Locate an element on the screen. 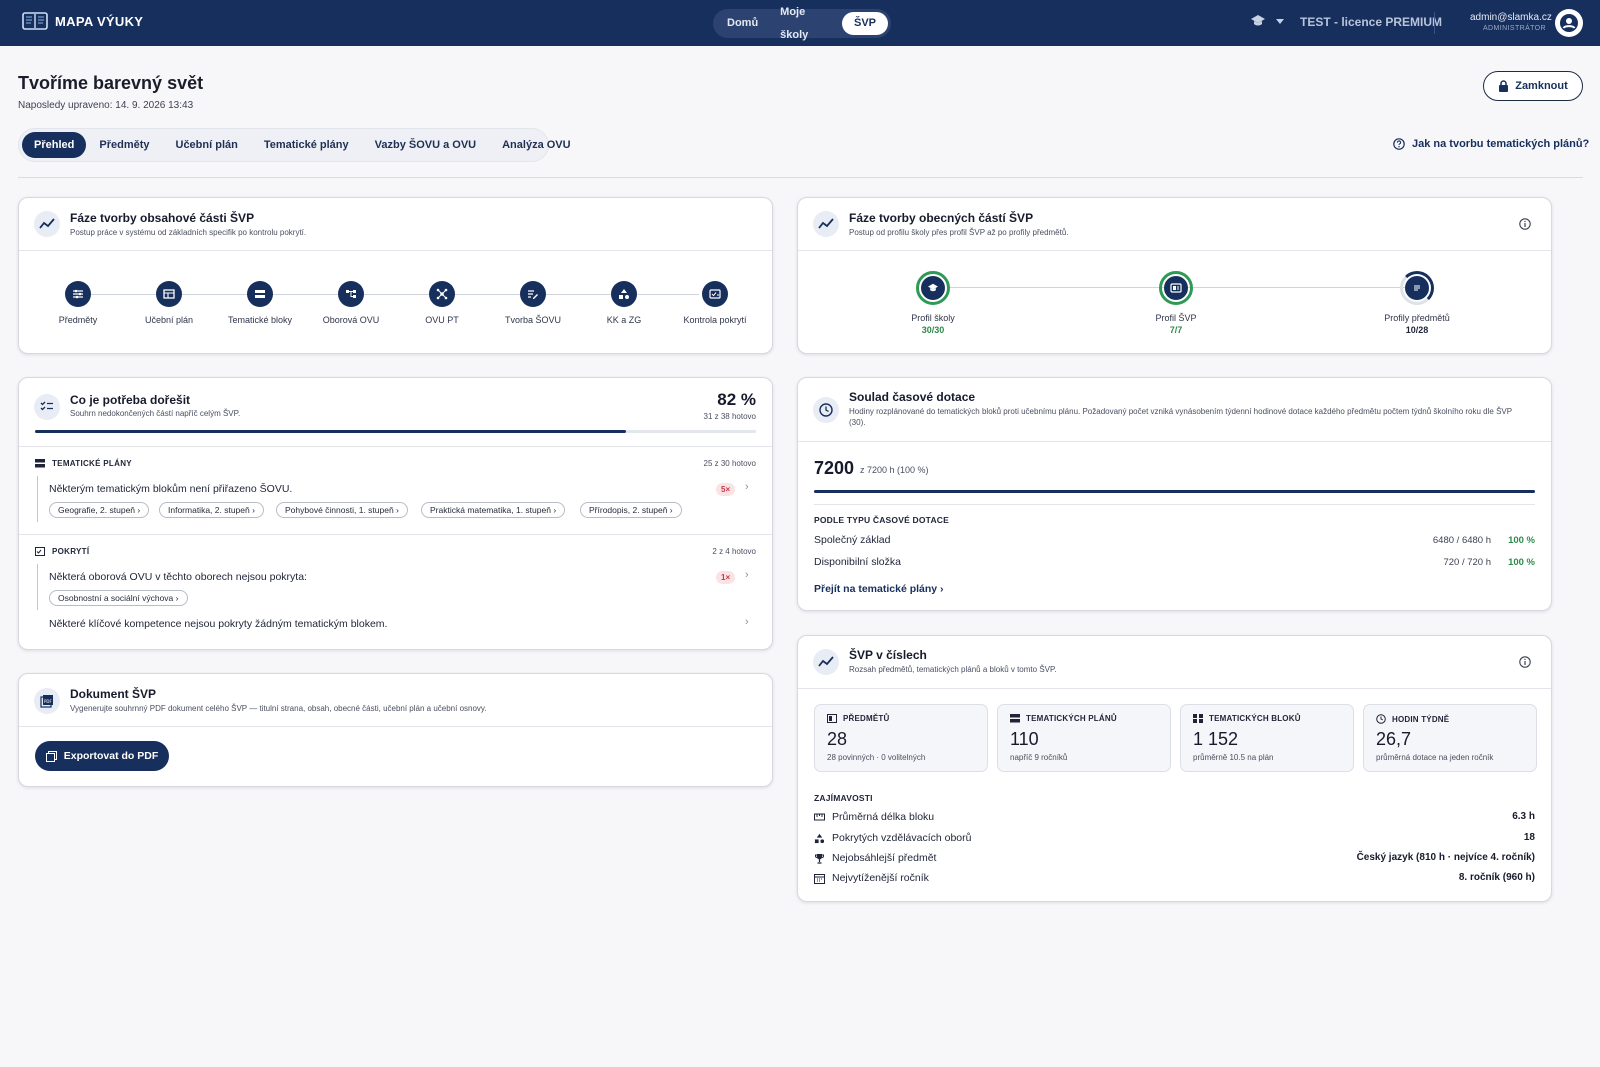 The width and height of the screenshot is (1600, 1067). id-card-icon is located at coordinates (1176, 288).